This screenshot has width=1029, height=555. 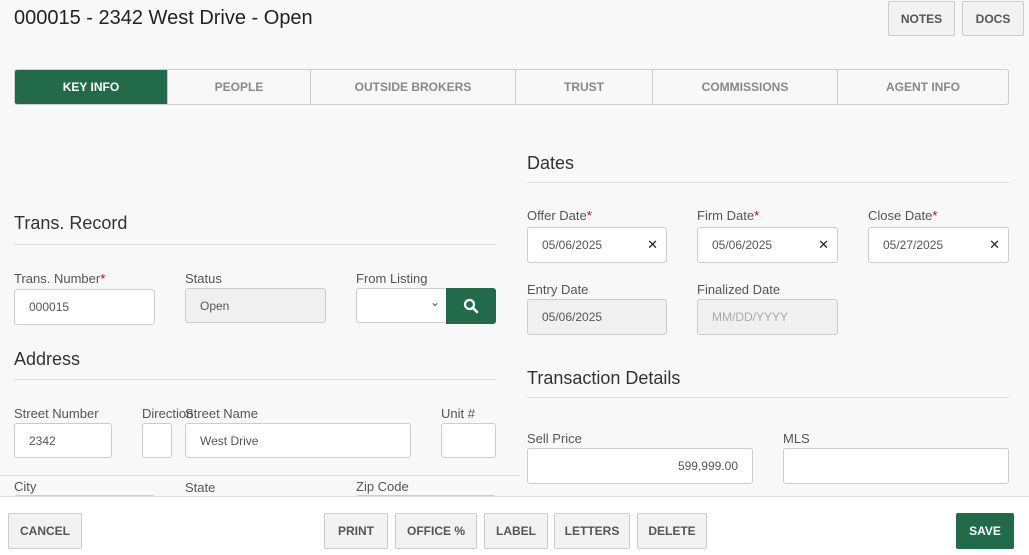 I want to click on entry-date-field: 05/06/2025, so click(x=597, y=317).